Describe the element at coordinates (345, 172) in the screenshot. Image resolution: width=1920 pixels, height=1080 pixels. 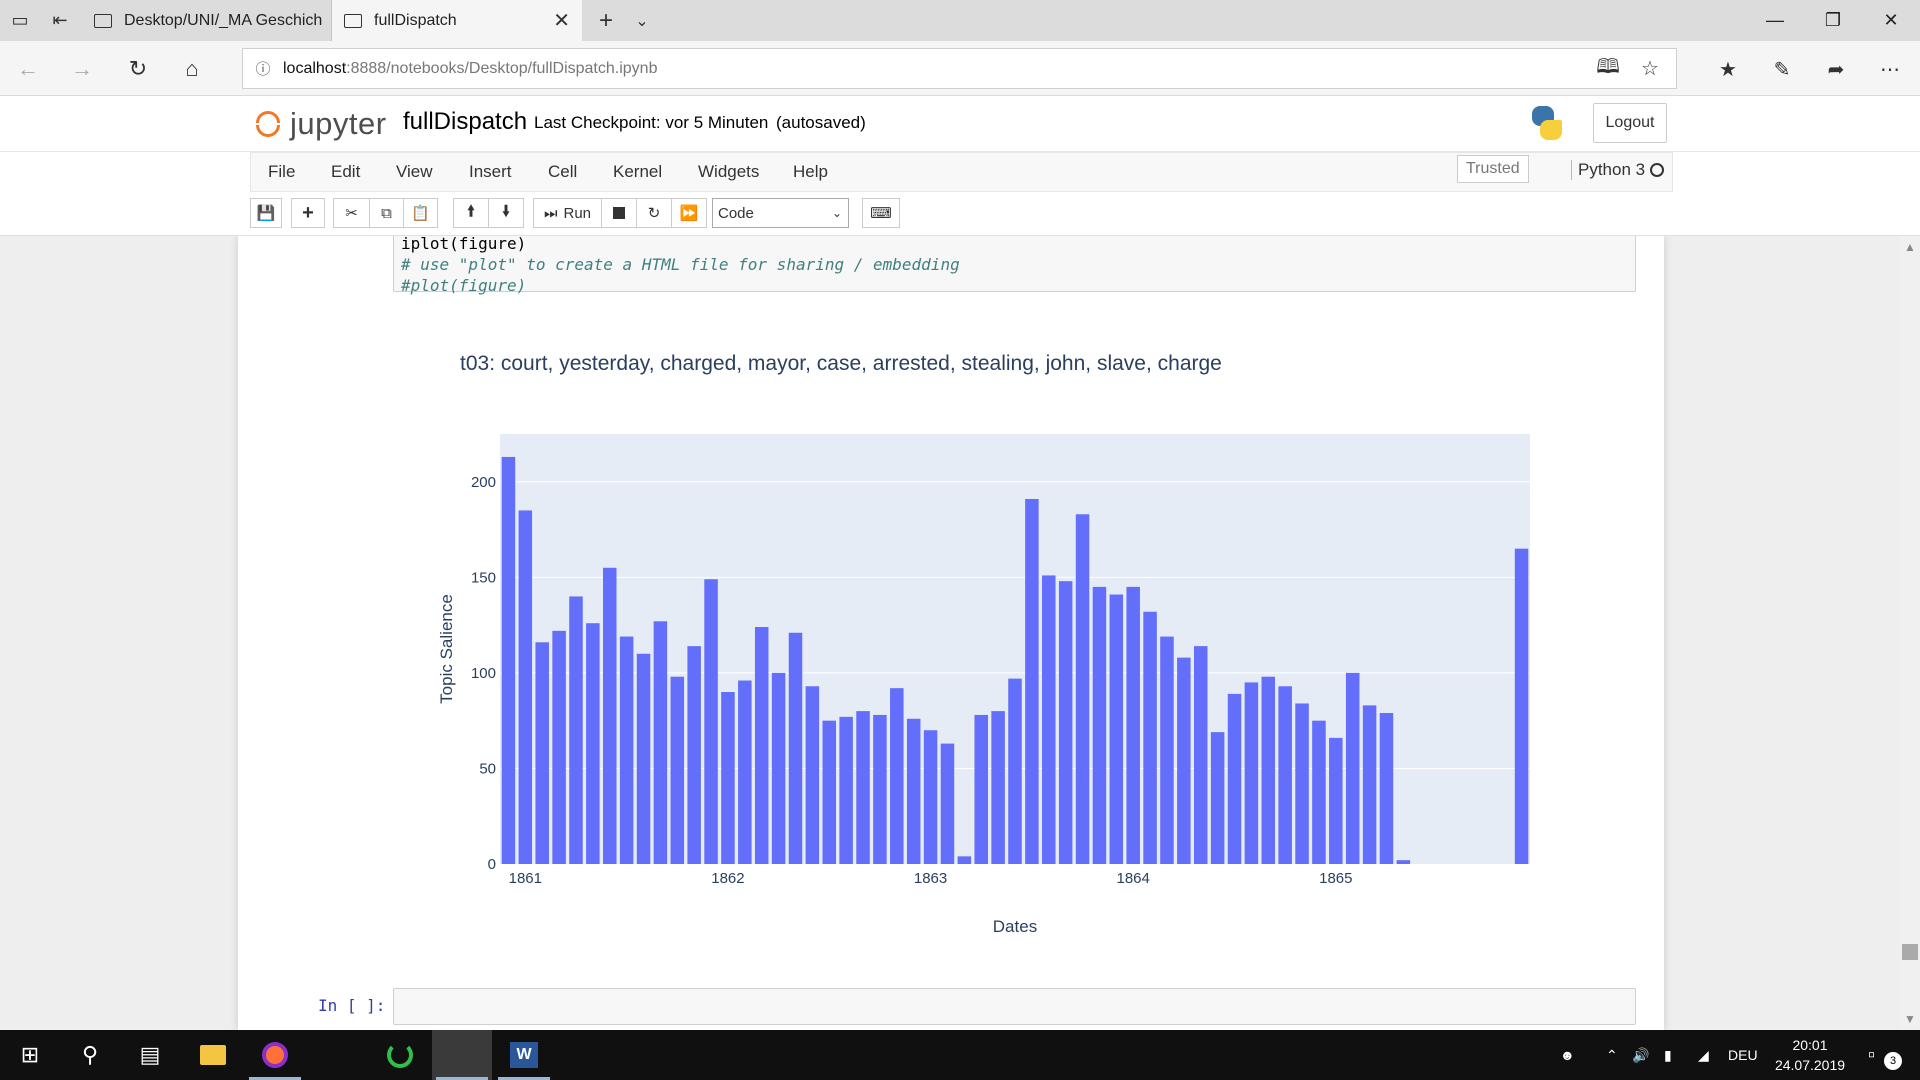
I see `menu-edit: Edit` at that location.